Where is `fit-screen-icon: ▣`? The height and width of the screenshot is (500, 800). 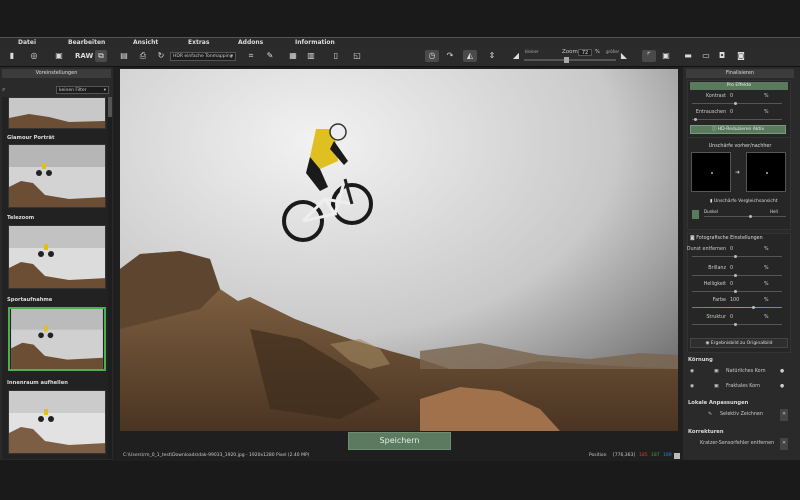 fit-screen-icon: ▣ is located at coordinates (666, 56).